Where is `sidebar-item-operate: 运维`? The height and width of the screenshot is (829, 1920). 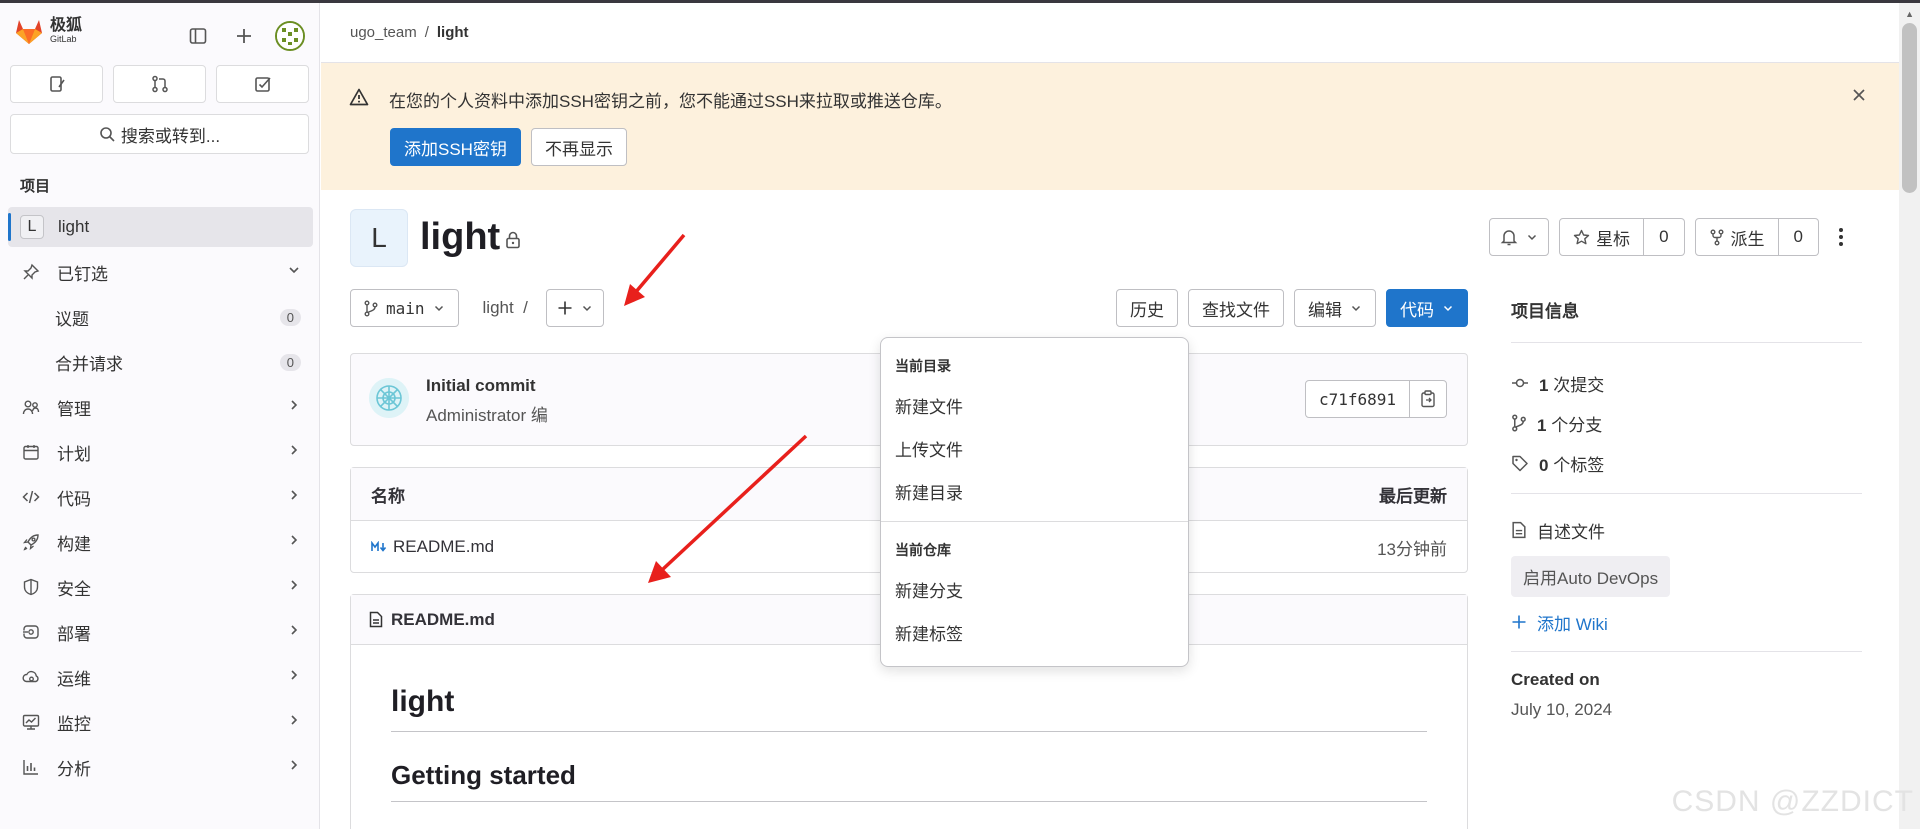 sidebar-item-operate: 运维 is located at coordinates (160, 677).